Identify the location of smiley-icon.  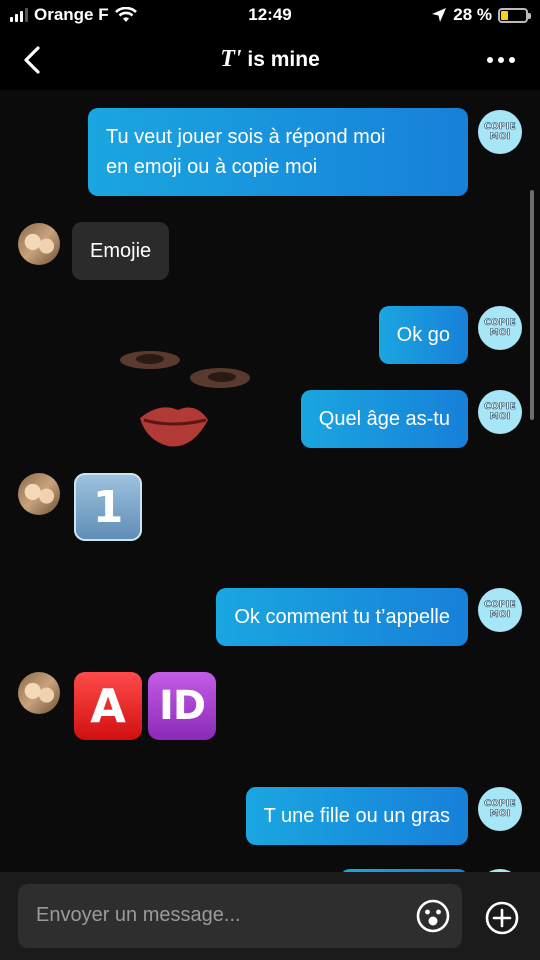
(433, 916).